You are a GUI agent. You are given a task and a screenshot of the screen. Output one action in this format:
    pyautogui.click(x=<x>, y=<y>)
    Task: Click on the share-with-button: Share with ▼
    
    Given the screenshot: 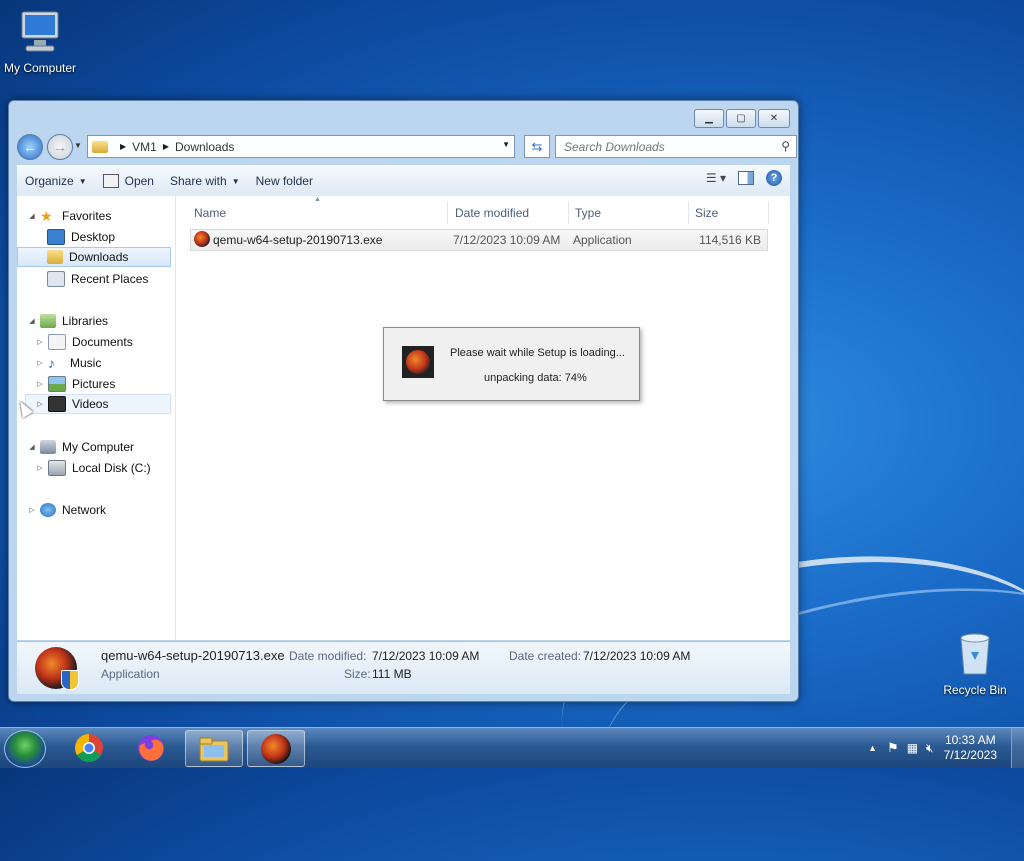 What is the action you would take?
    pyautogui.click(x=205, y=181)
    